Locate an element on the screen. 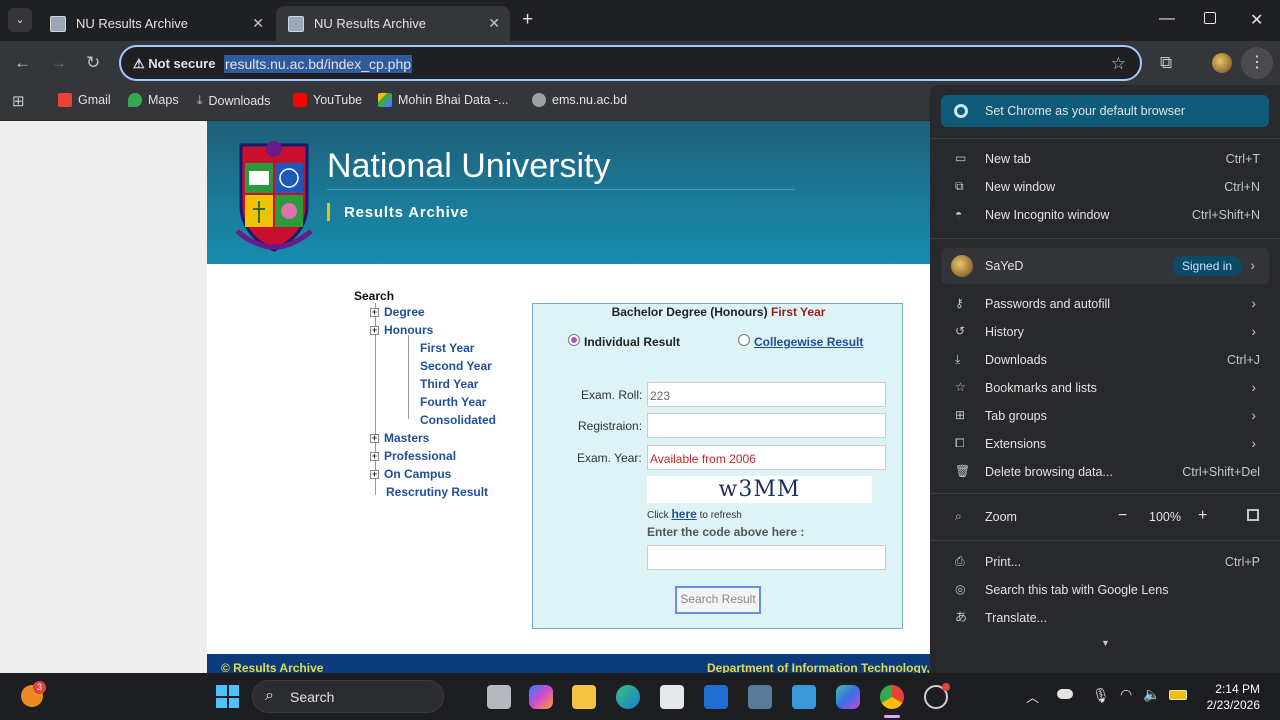 Image resolution: width=1280 pixels, height=720 pixels. chevron-up-icon: ︿ is located at coordinates (1032, 696).